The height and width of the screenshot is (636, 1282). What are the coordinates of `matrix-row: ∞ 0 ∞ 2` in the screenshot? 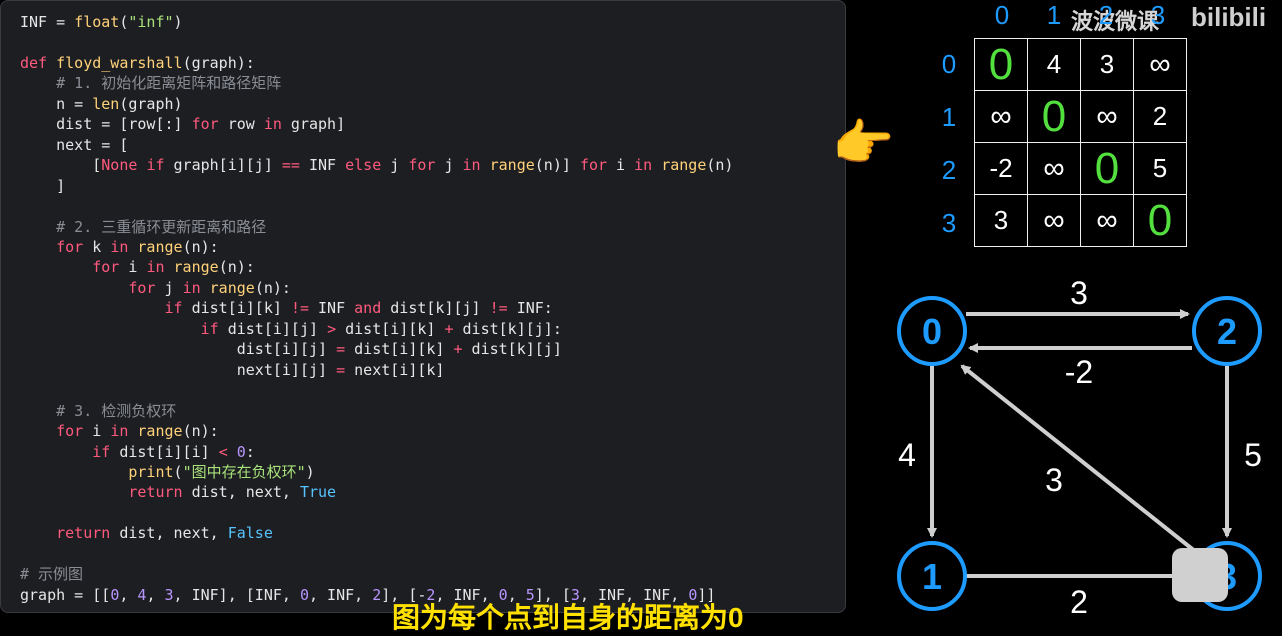 It's located at (1080, 116).